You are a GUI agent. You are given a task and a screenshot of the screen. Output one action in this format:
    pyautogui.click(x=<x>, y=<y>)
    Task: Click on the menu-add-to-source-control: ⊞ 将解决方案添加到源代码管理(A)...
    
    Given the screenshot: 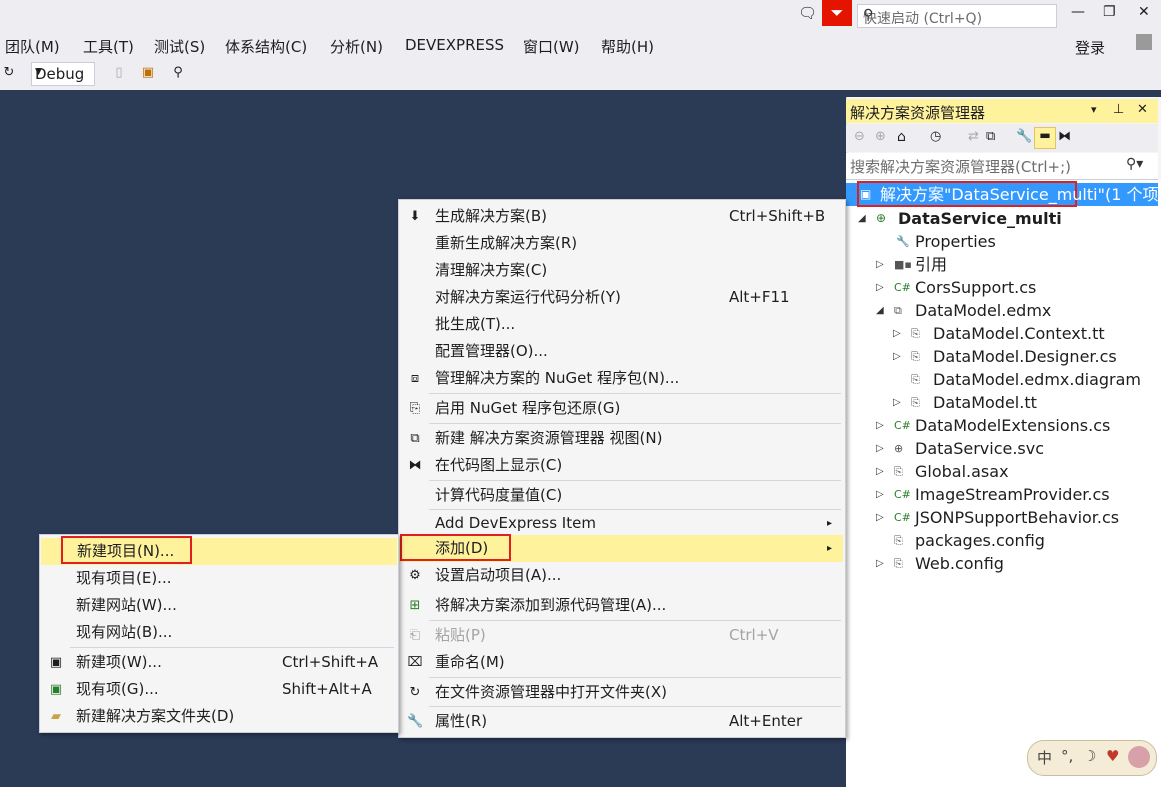 What is the action you would take?
    pyautogui.click(x=622, y=605)
    